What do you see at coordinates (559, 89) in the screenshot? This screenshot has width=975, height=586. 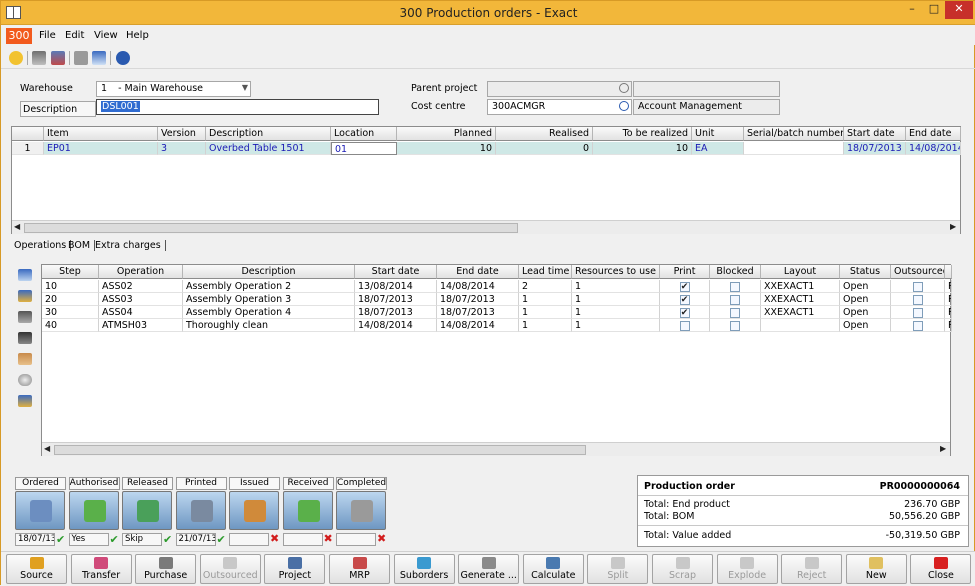 I see `parent-project-field` at bounding box center [559, 89].